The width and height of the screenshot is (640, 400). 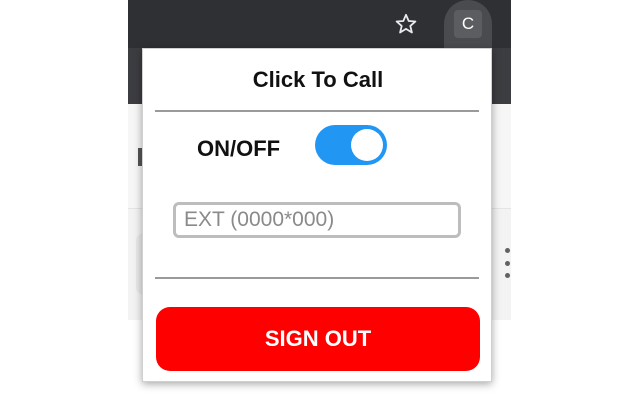 What do you see at coordinates (367, 145) in the screenshot?
I see `toggle-knob` at bounding box center [367, 145].